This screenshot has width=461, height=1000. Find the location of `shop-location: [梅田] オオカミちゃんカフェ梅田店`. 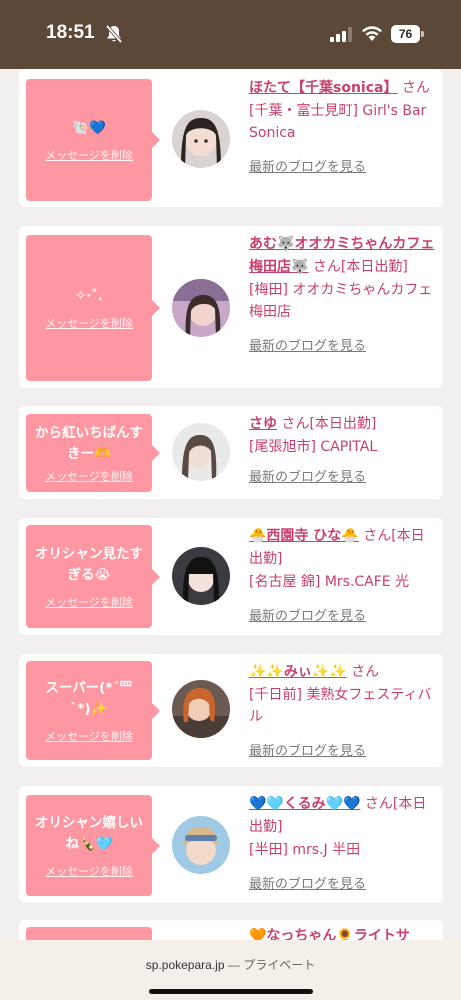

shop-location: [梅田] オオカミちゃんカフェ梅田店 is located at coordinates (341, 301).